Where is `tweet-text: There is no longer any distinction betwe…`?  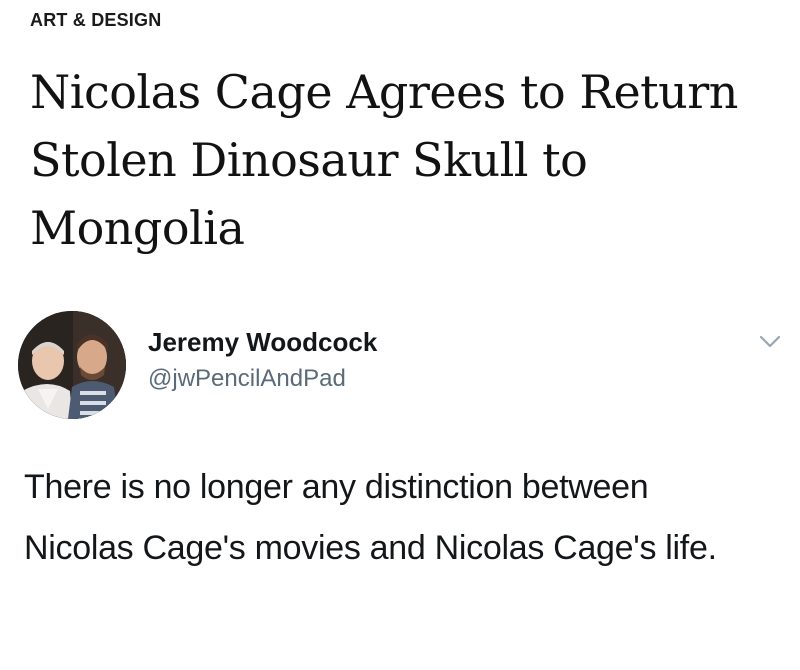 tweet-text: There is no longer any distinction betwe… is located at coordinates (370, 517).